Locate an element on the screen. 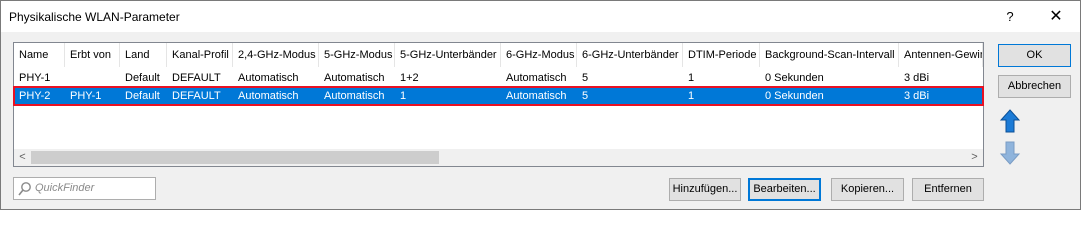 The width and height of the screenshot is (1081, 240). column-header: 2,4-GHz-Modus is located at coordinates (276, 55).